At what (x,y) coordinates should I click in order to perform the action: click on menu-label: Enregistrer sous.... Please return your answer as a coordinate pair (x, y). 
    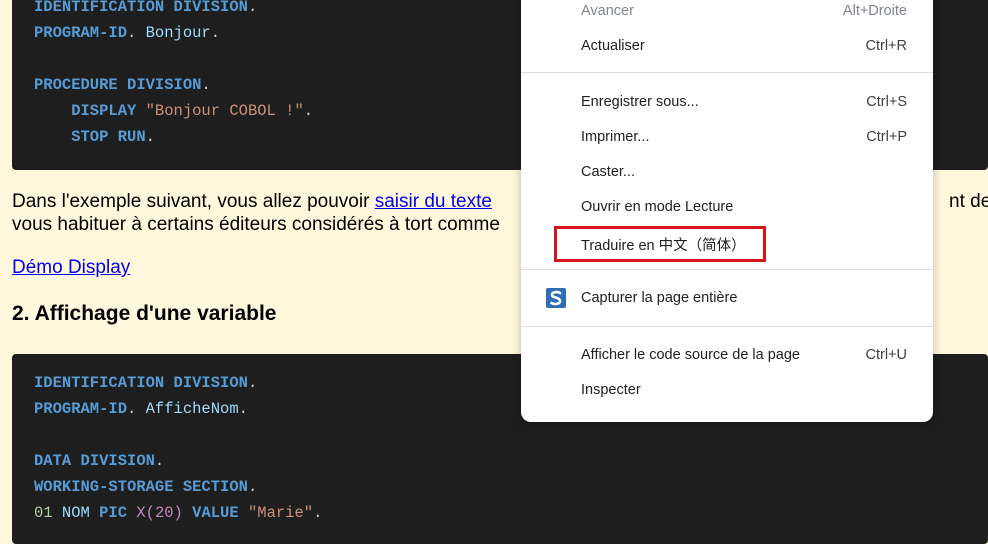
    Looking at the image, I should click on (640, 102).